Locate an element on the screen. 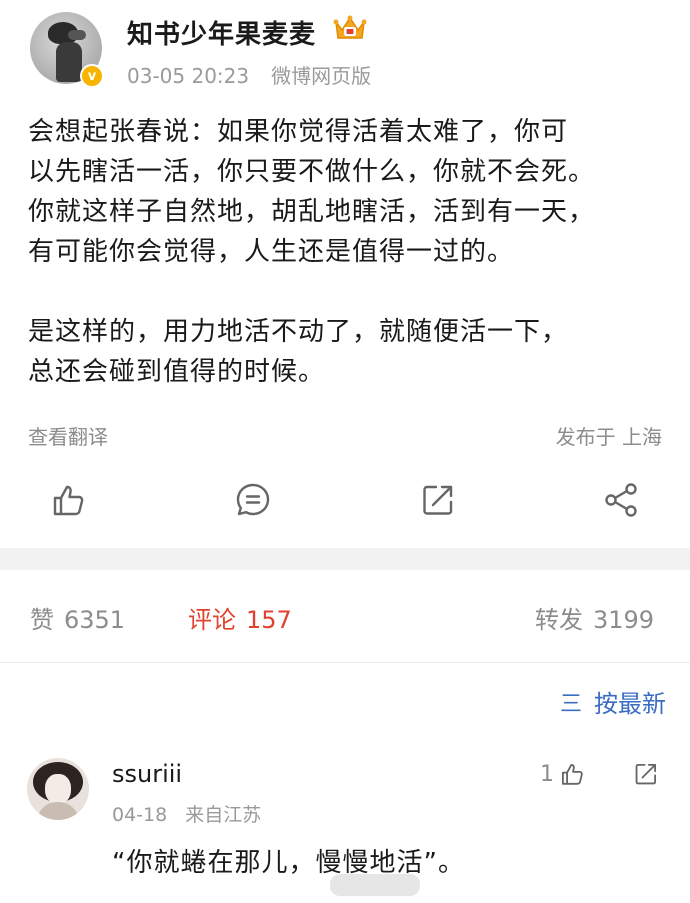 This screenshot has height=903, width=690. commenter-name: ssuriii is located at coordinates (147, 774).